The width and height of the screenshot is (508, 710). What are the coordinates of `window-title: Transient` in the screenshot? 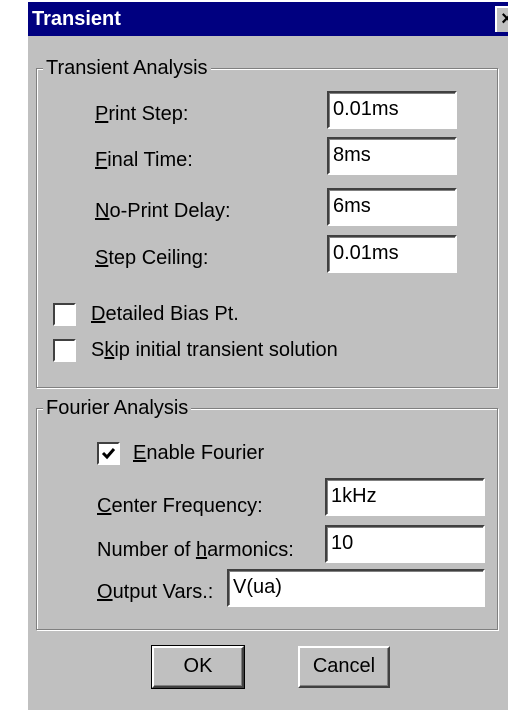 It's located at (76, 19).